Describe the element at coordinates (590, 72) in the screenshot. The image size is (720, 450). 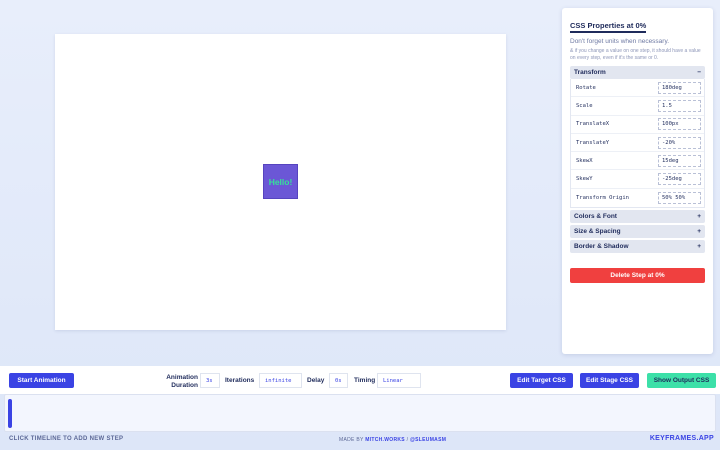
I see `section-transform-label: Transform` at that location.